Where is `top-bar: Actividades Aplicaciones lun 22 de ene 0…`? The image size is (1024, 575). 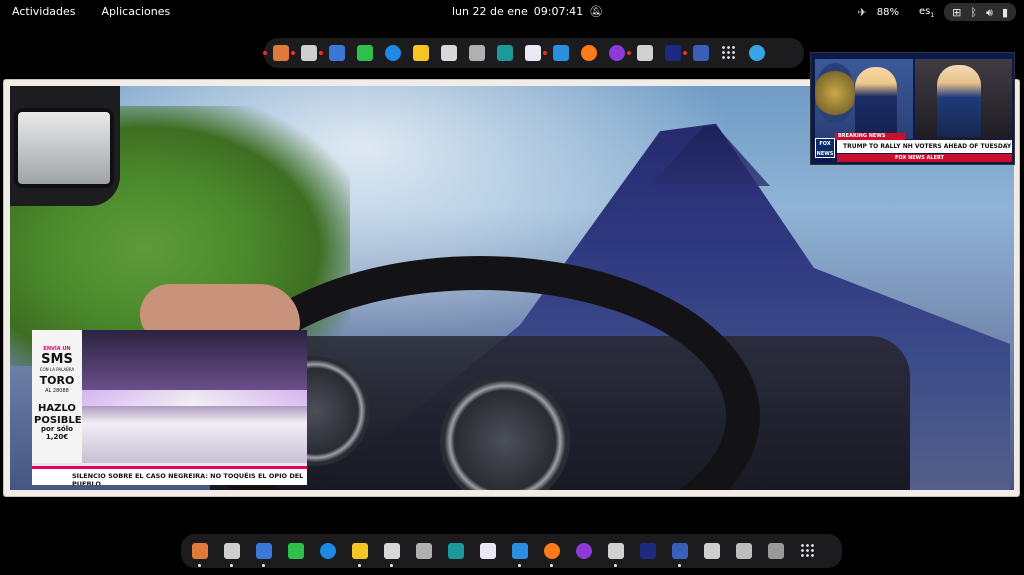
top-bar: Actividades Aplicaciones lun 22 de ene 0… is located at coordinates (512, 12).